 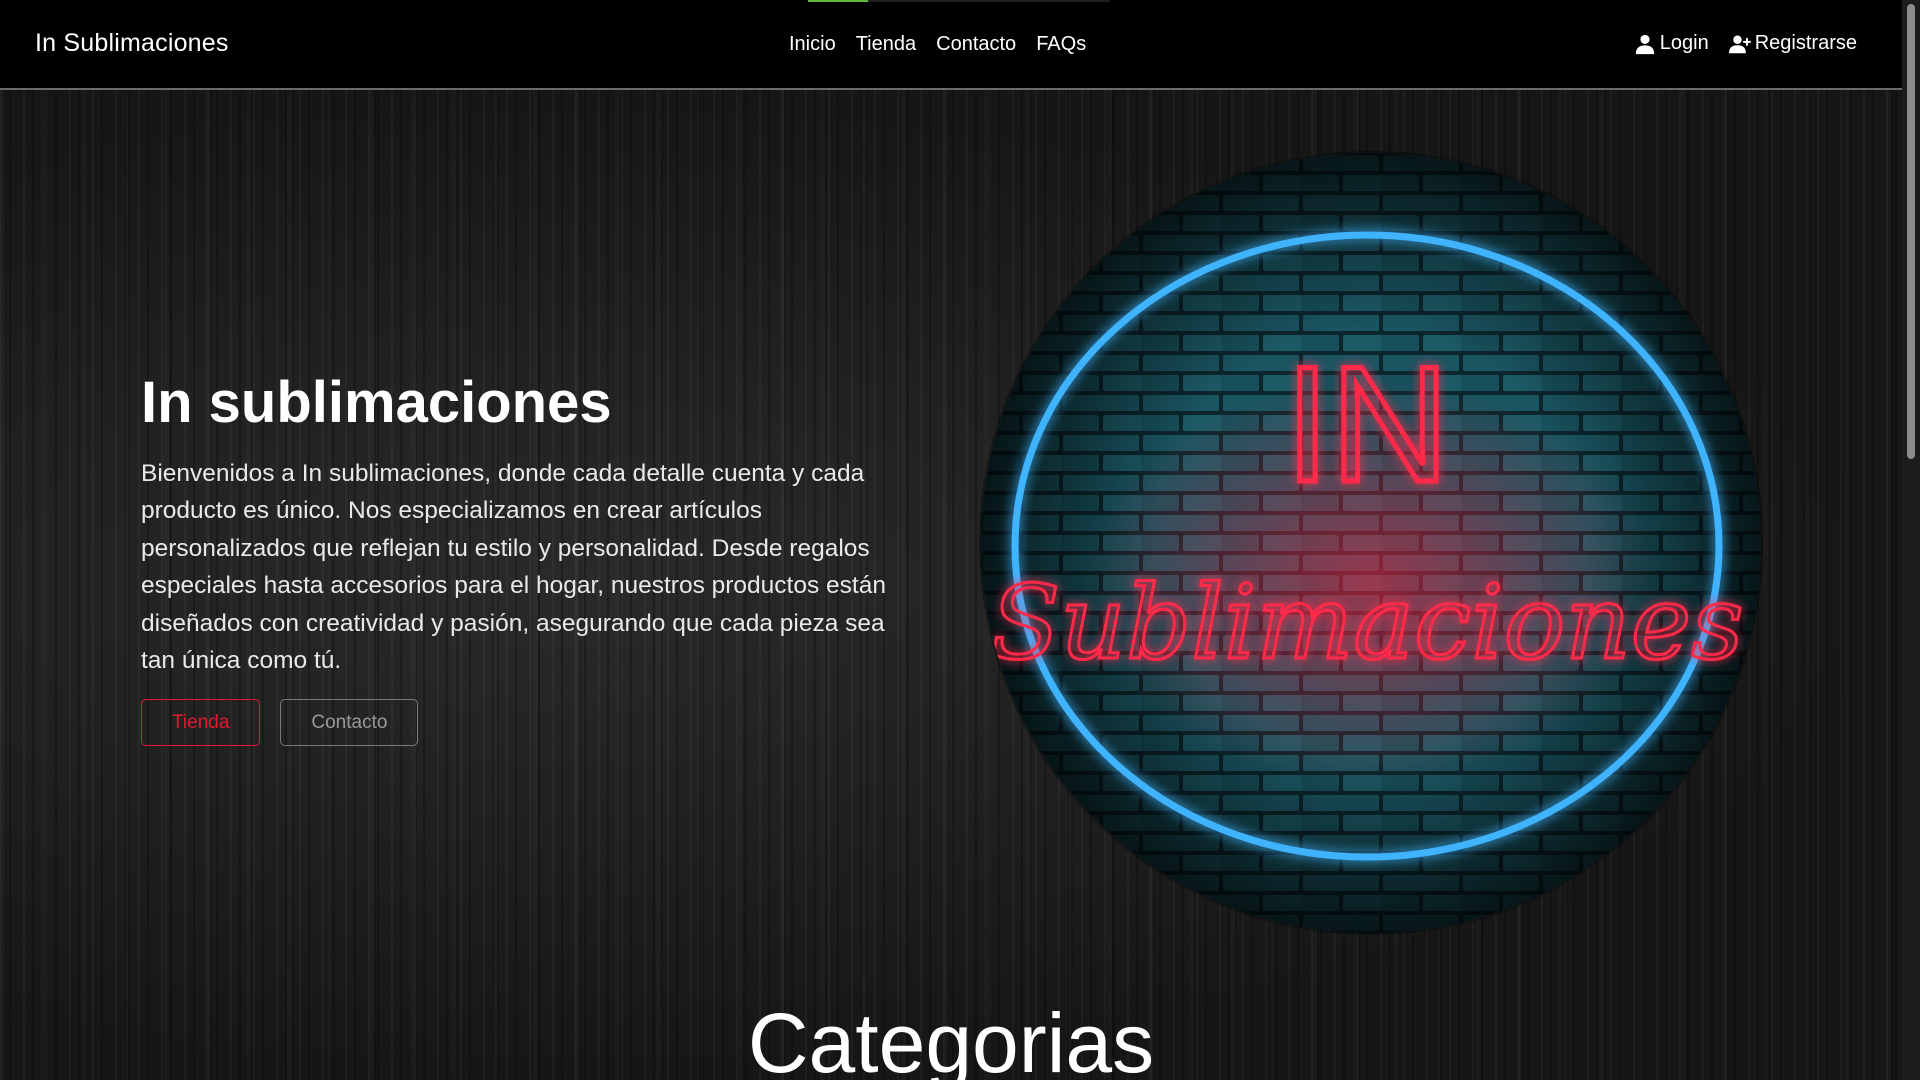 I want to click on user-icon, so click(x=1644, y=44).